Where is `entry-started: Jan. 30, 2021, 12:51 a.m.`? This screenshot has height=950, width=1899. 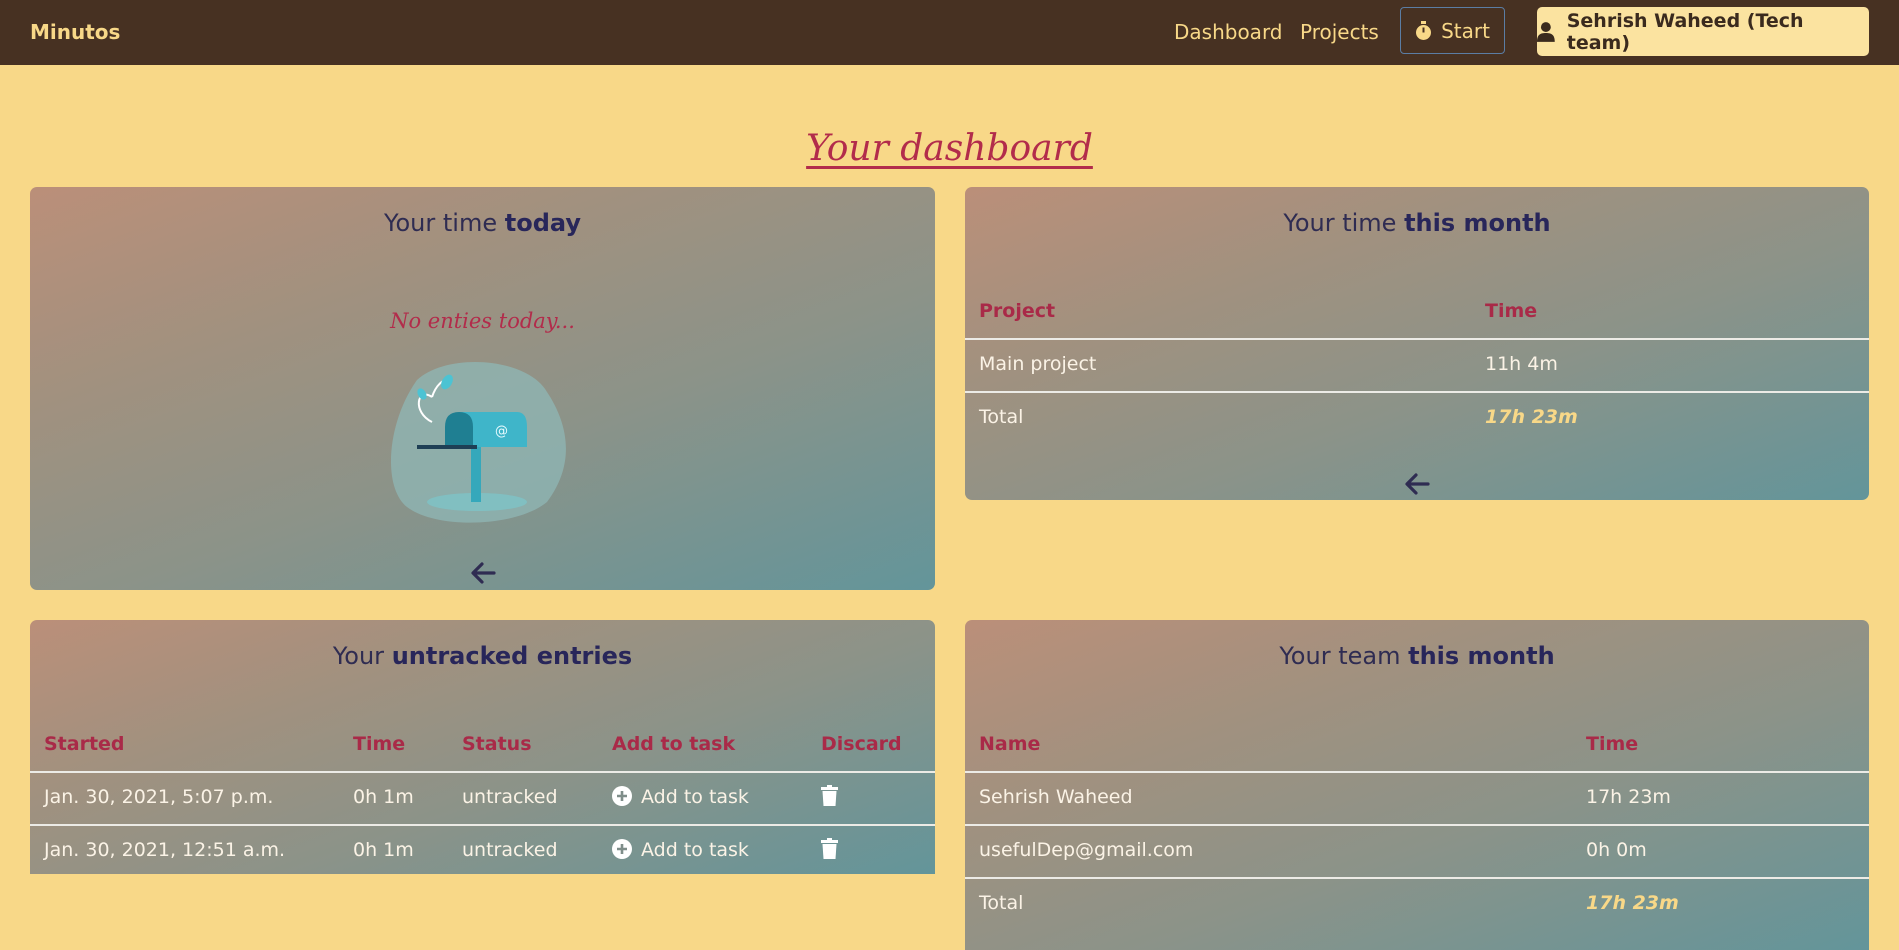 entry-started: Jan. 30, 2021, 12:51 a.m. is located at coordinates (165, 850).